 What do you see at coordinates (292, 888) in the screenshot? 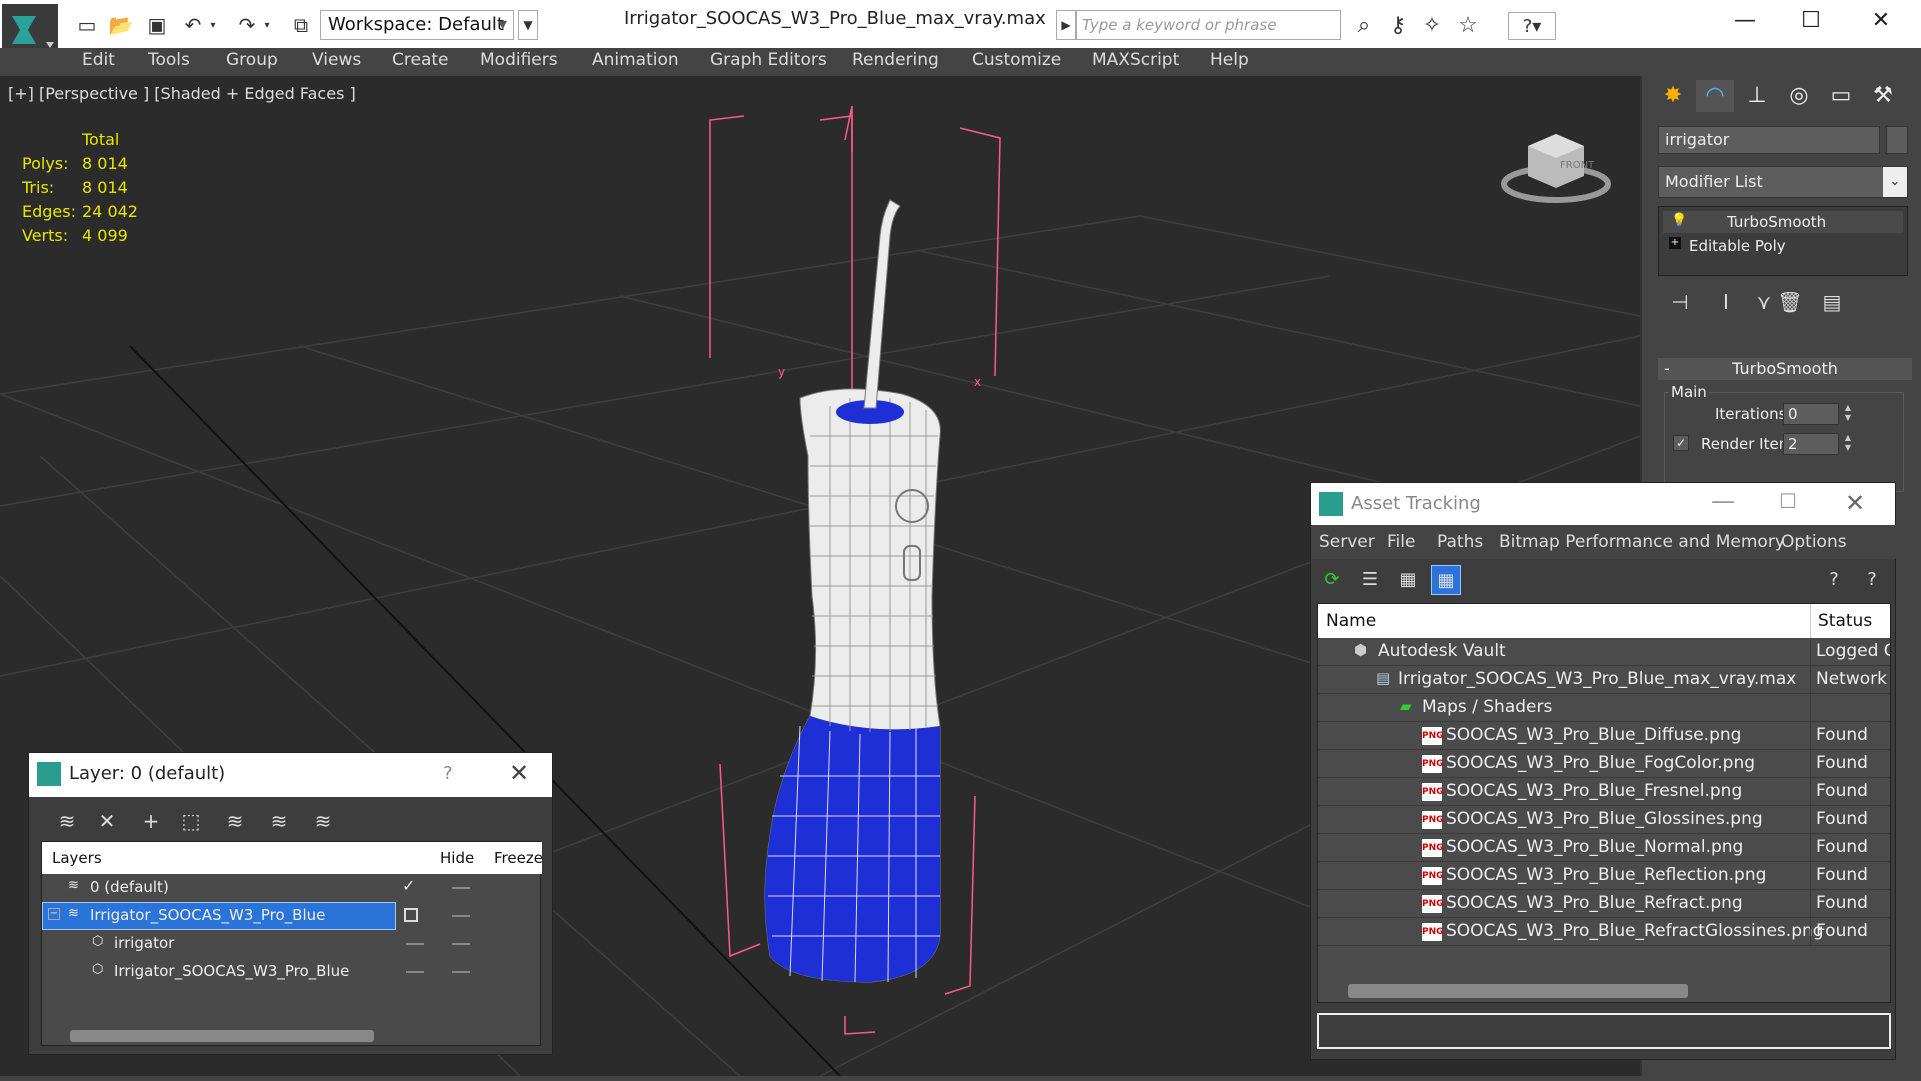
I see `layer-row: ≋ 0 (default) ✓` at bounding box center [292, 888].